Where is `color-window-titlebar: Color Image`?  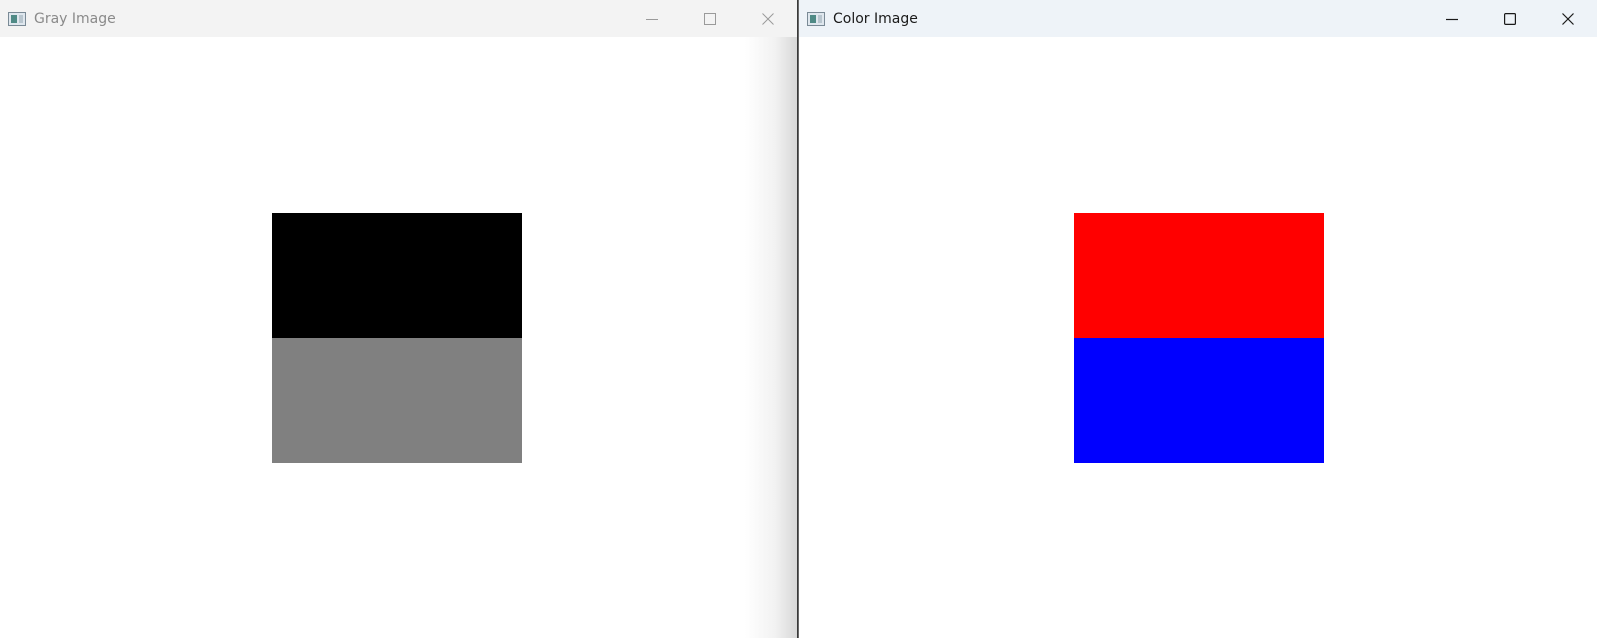 color-window-titlebar: Color Image is located at coordinates (1198, 18).